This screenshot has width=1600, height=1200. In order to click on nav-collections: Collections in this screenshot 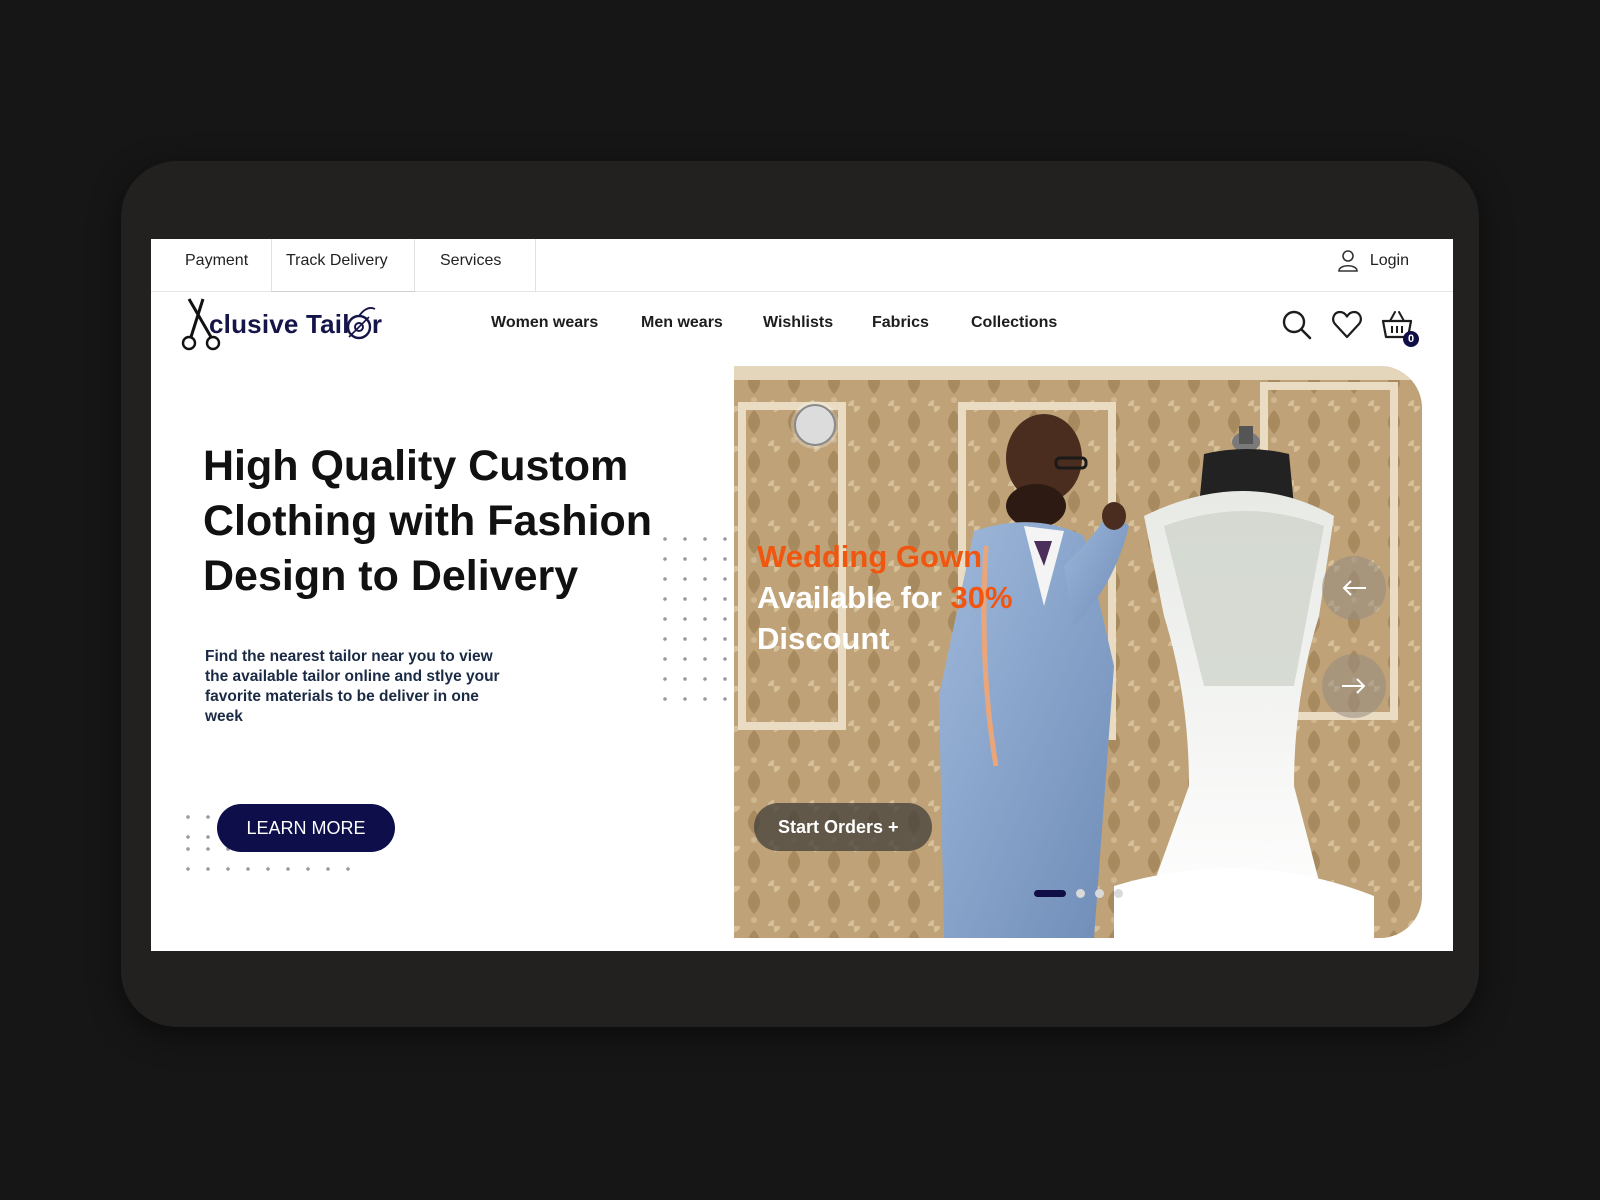, I will do `click(1014, 323)`.